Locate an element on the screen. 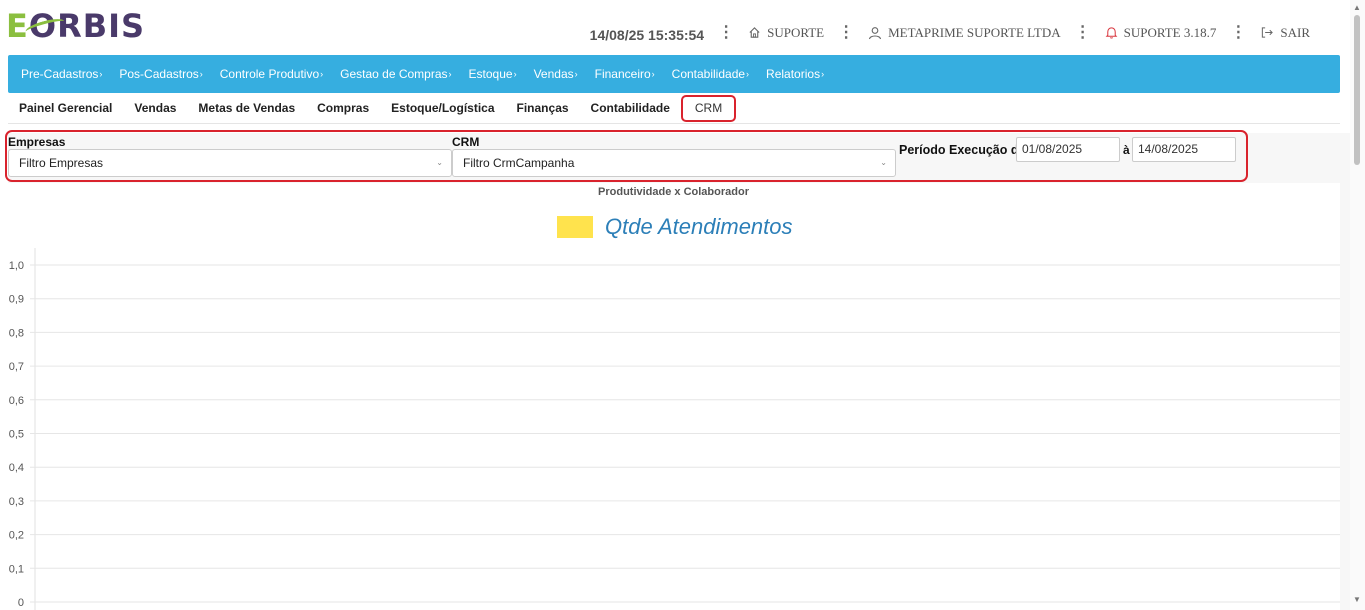 This screenshot has height=610, width=1365. page-scrollbar: ▲ ▼ is located at coordinates (1357, 305).